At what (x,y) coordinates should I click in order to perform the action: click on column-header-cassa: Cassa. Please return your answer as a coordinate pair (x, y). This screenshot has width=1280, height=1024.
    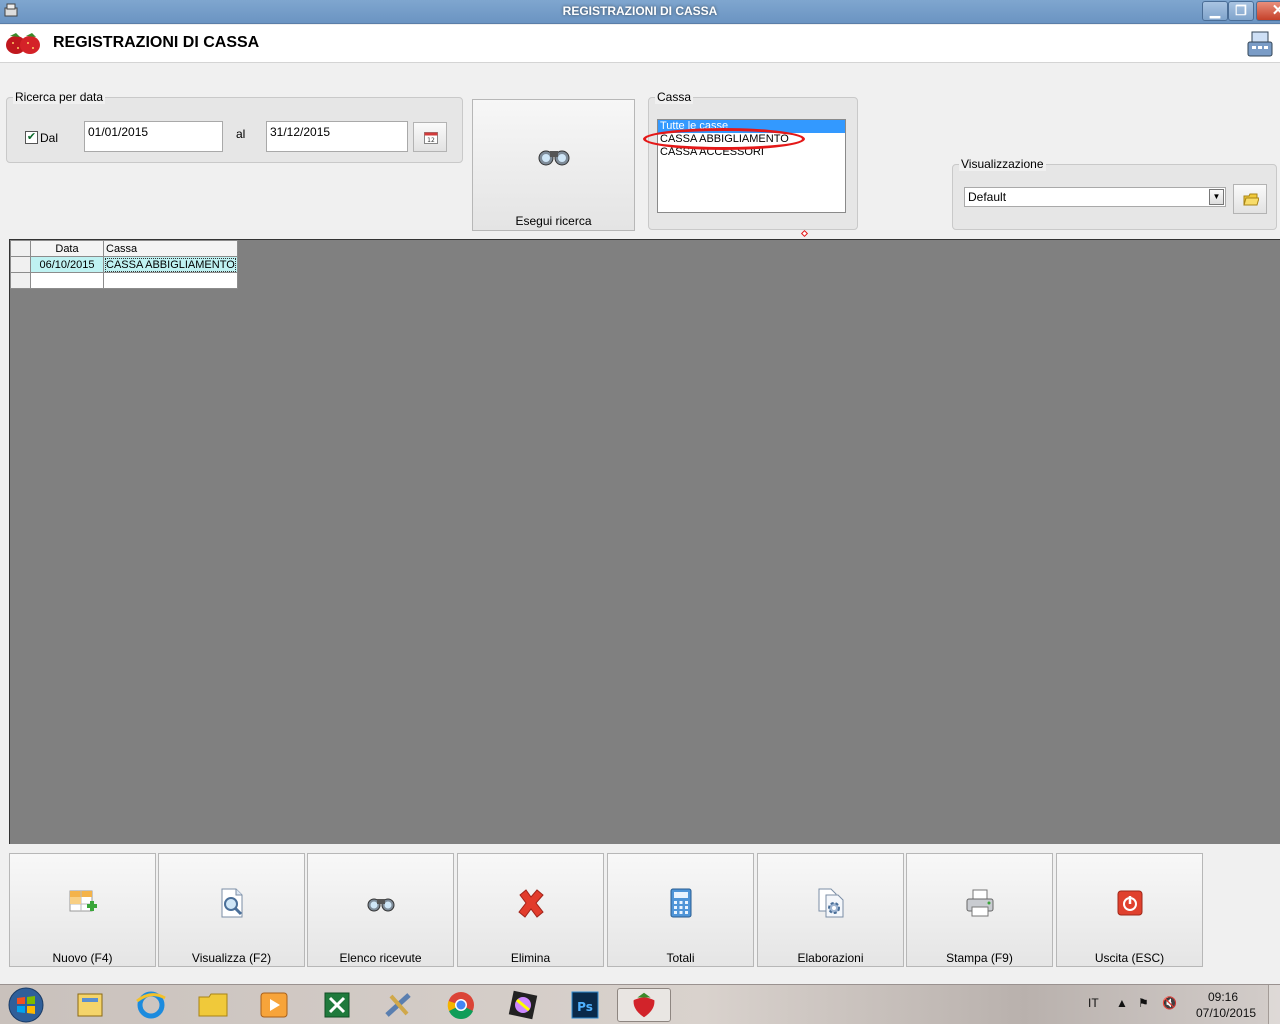
    Looking at the image, I should click on (170, 248).